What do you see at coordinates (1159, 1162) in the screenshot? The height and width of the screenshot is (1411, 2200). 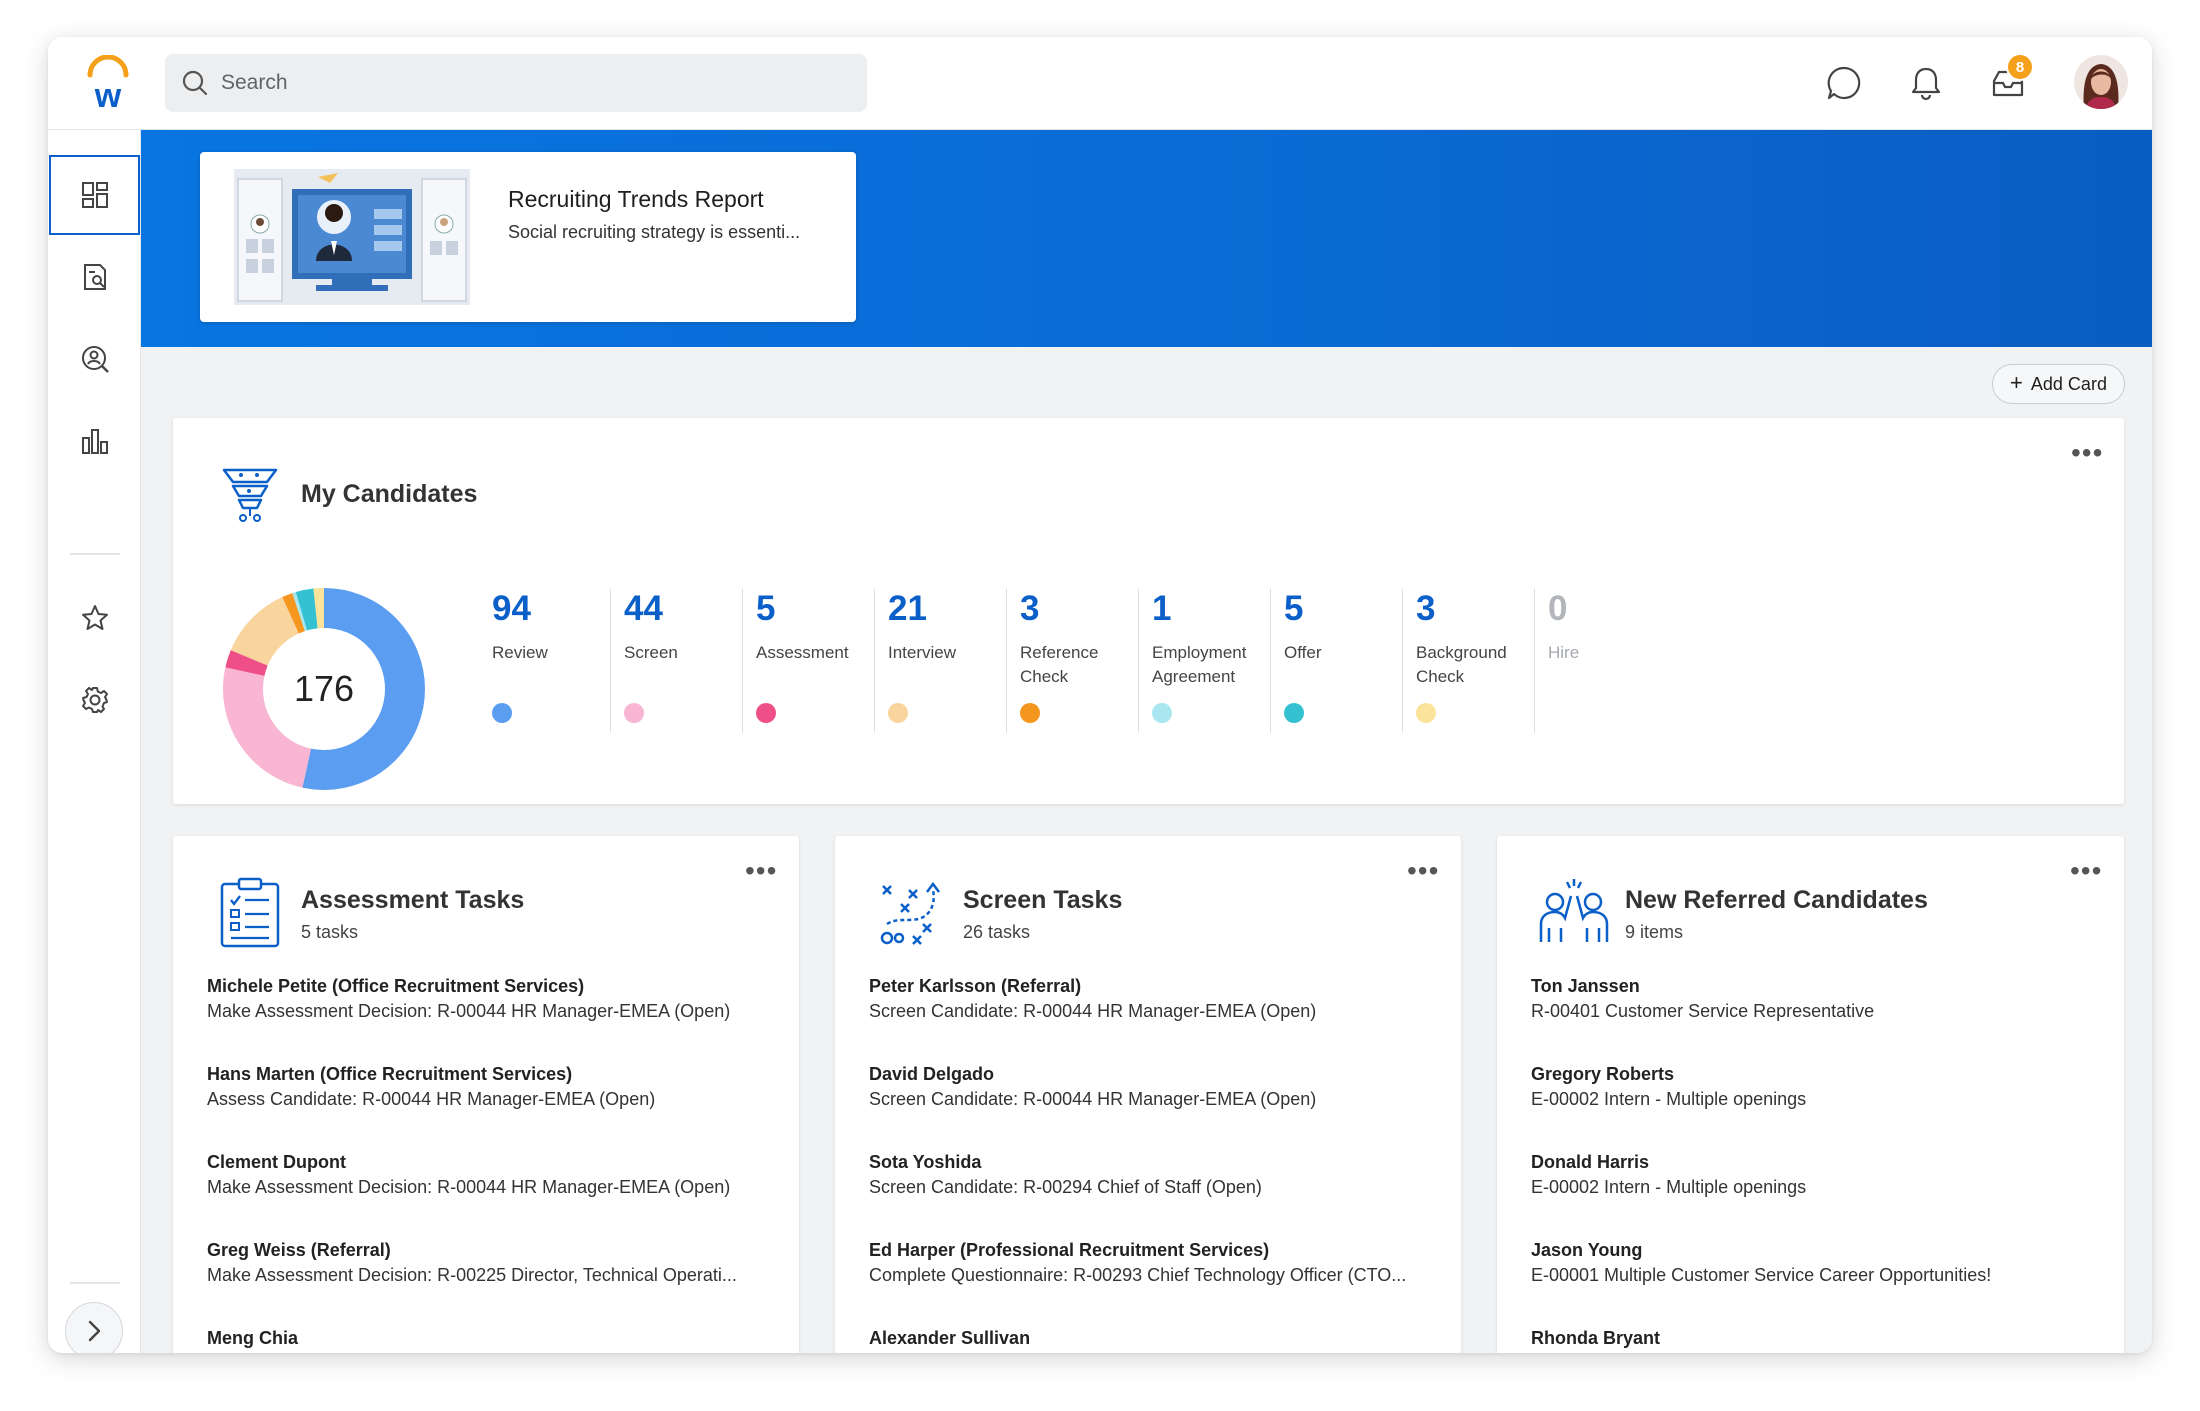 I see `item-name: Sota Yoshida` at bounding box center [1159, 1162].